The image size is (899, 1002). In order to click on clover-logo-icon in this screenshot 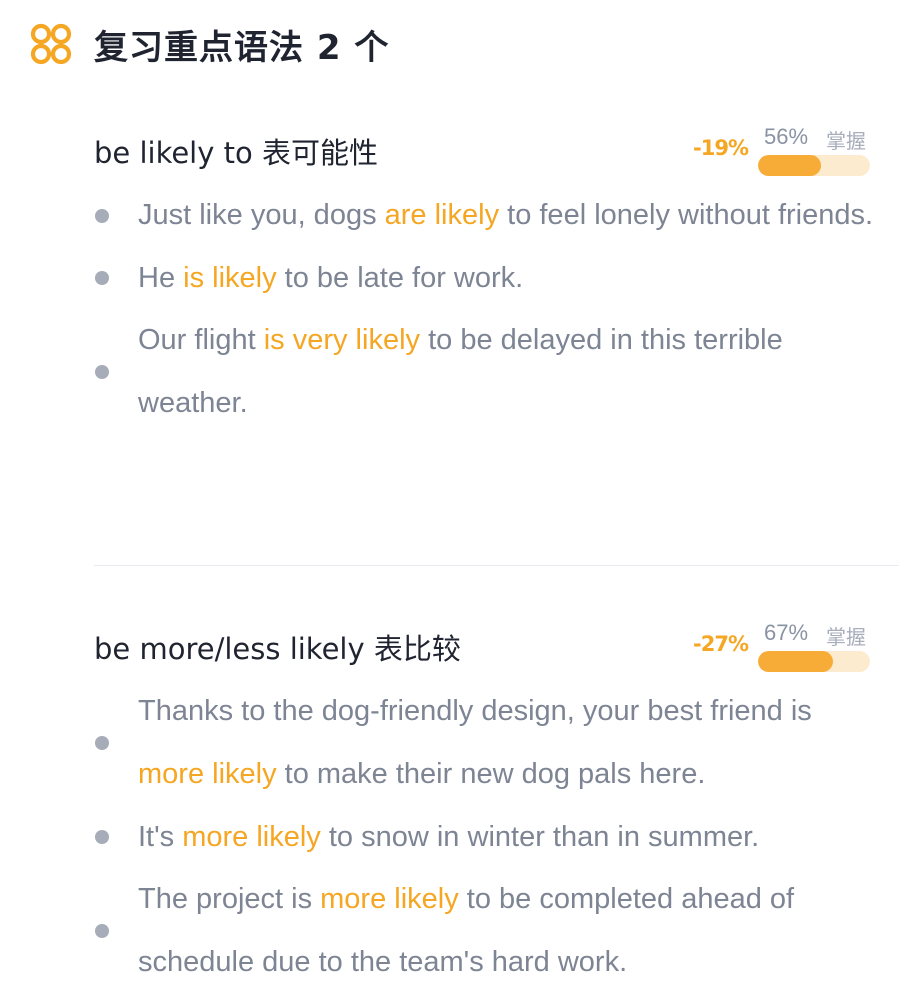, I will do `click(51, 44)`.